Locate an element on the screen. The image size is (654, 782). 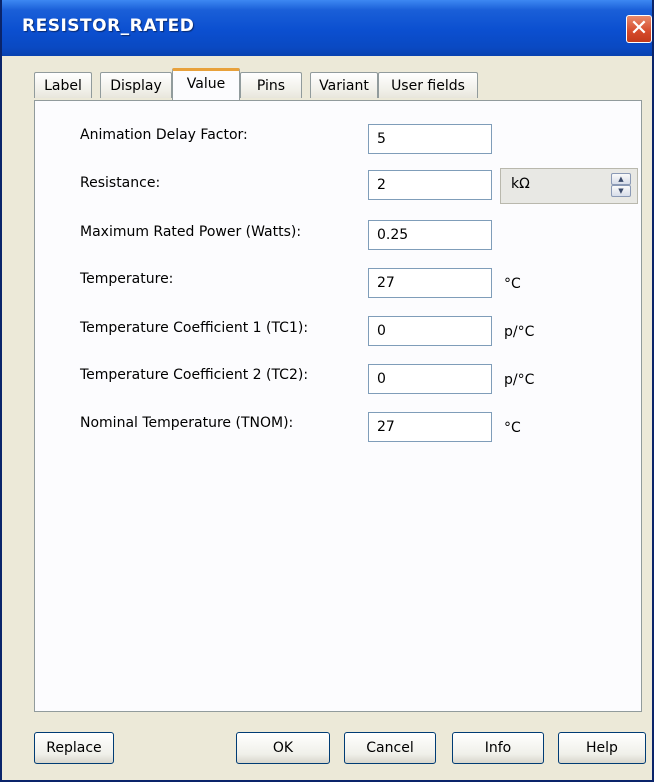
tab-label: Label is located at coordinates (63, 85).